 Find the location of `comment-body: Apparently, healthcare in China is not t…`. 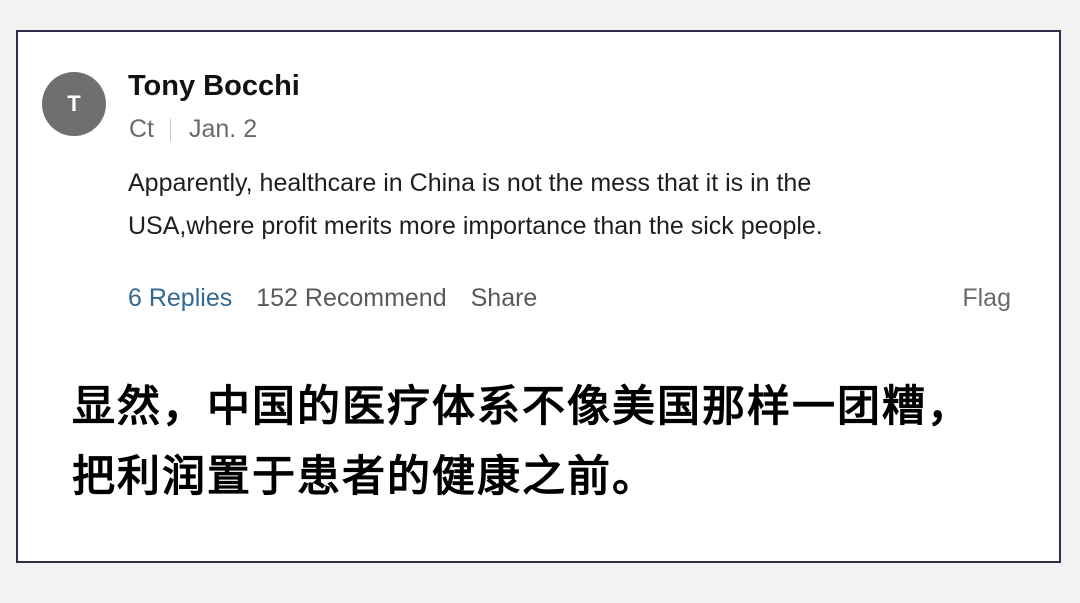

comment-body: Apparently, healthcare in China is not t… is located at coordinates (568, 205).